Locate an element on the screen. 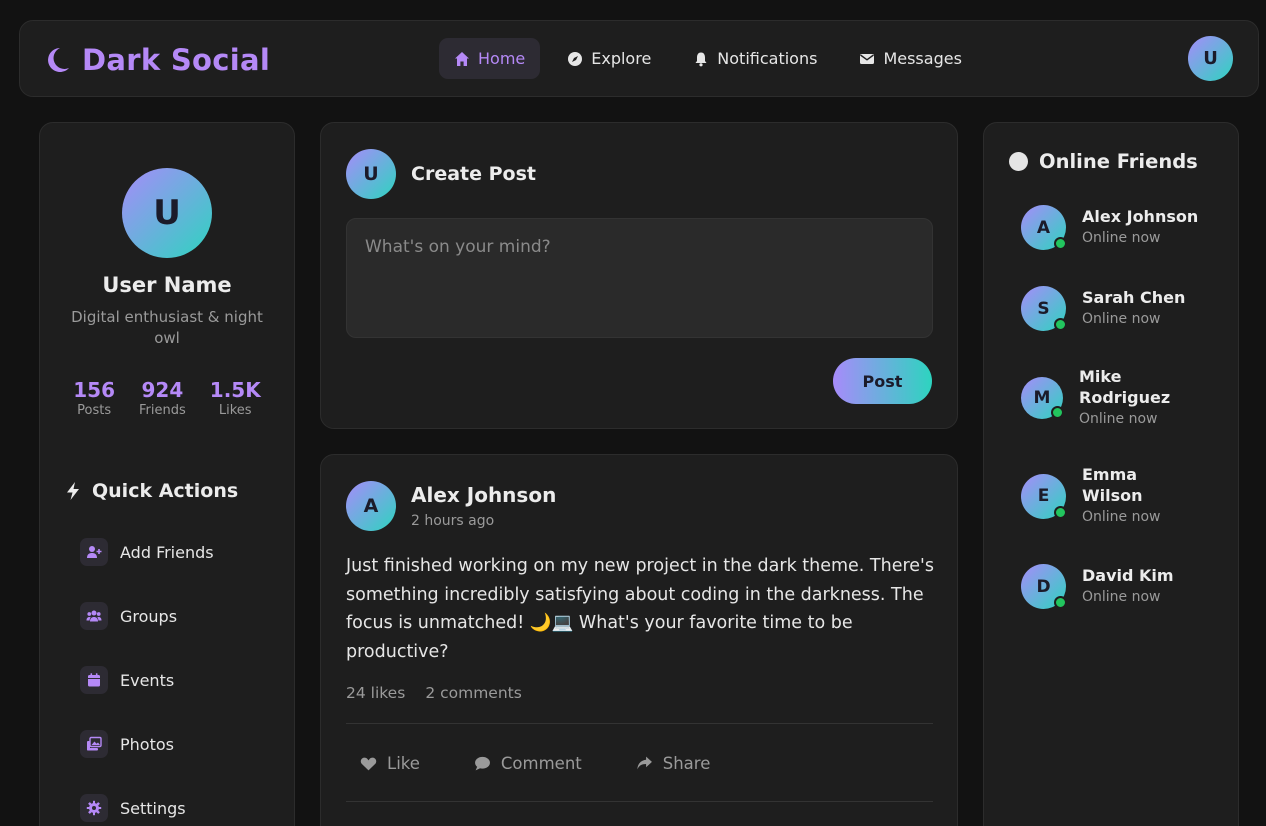 The height and width of the screenshot is (826, 1266). friend-initial: M is located at coordinates (1042, 398).